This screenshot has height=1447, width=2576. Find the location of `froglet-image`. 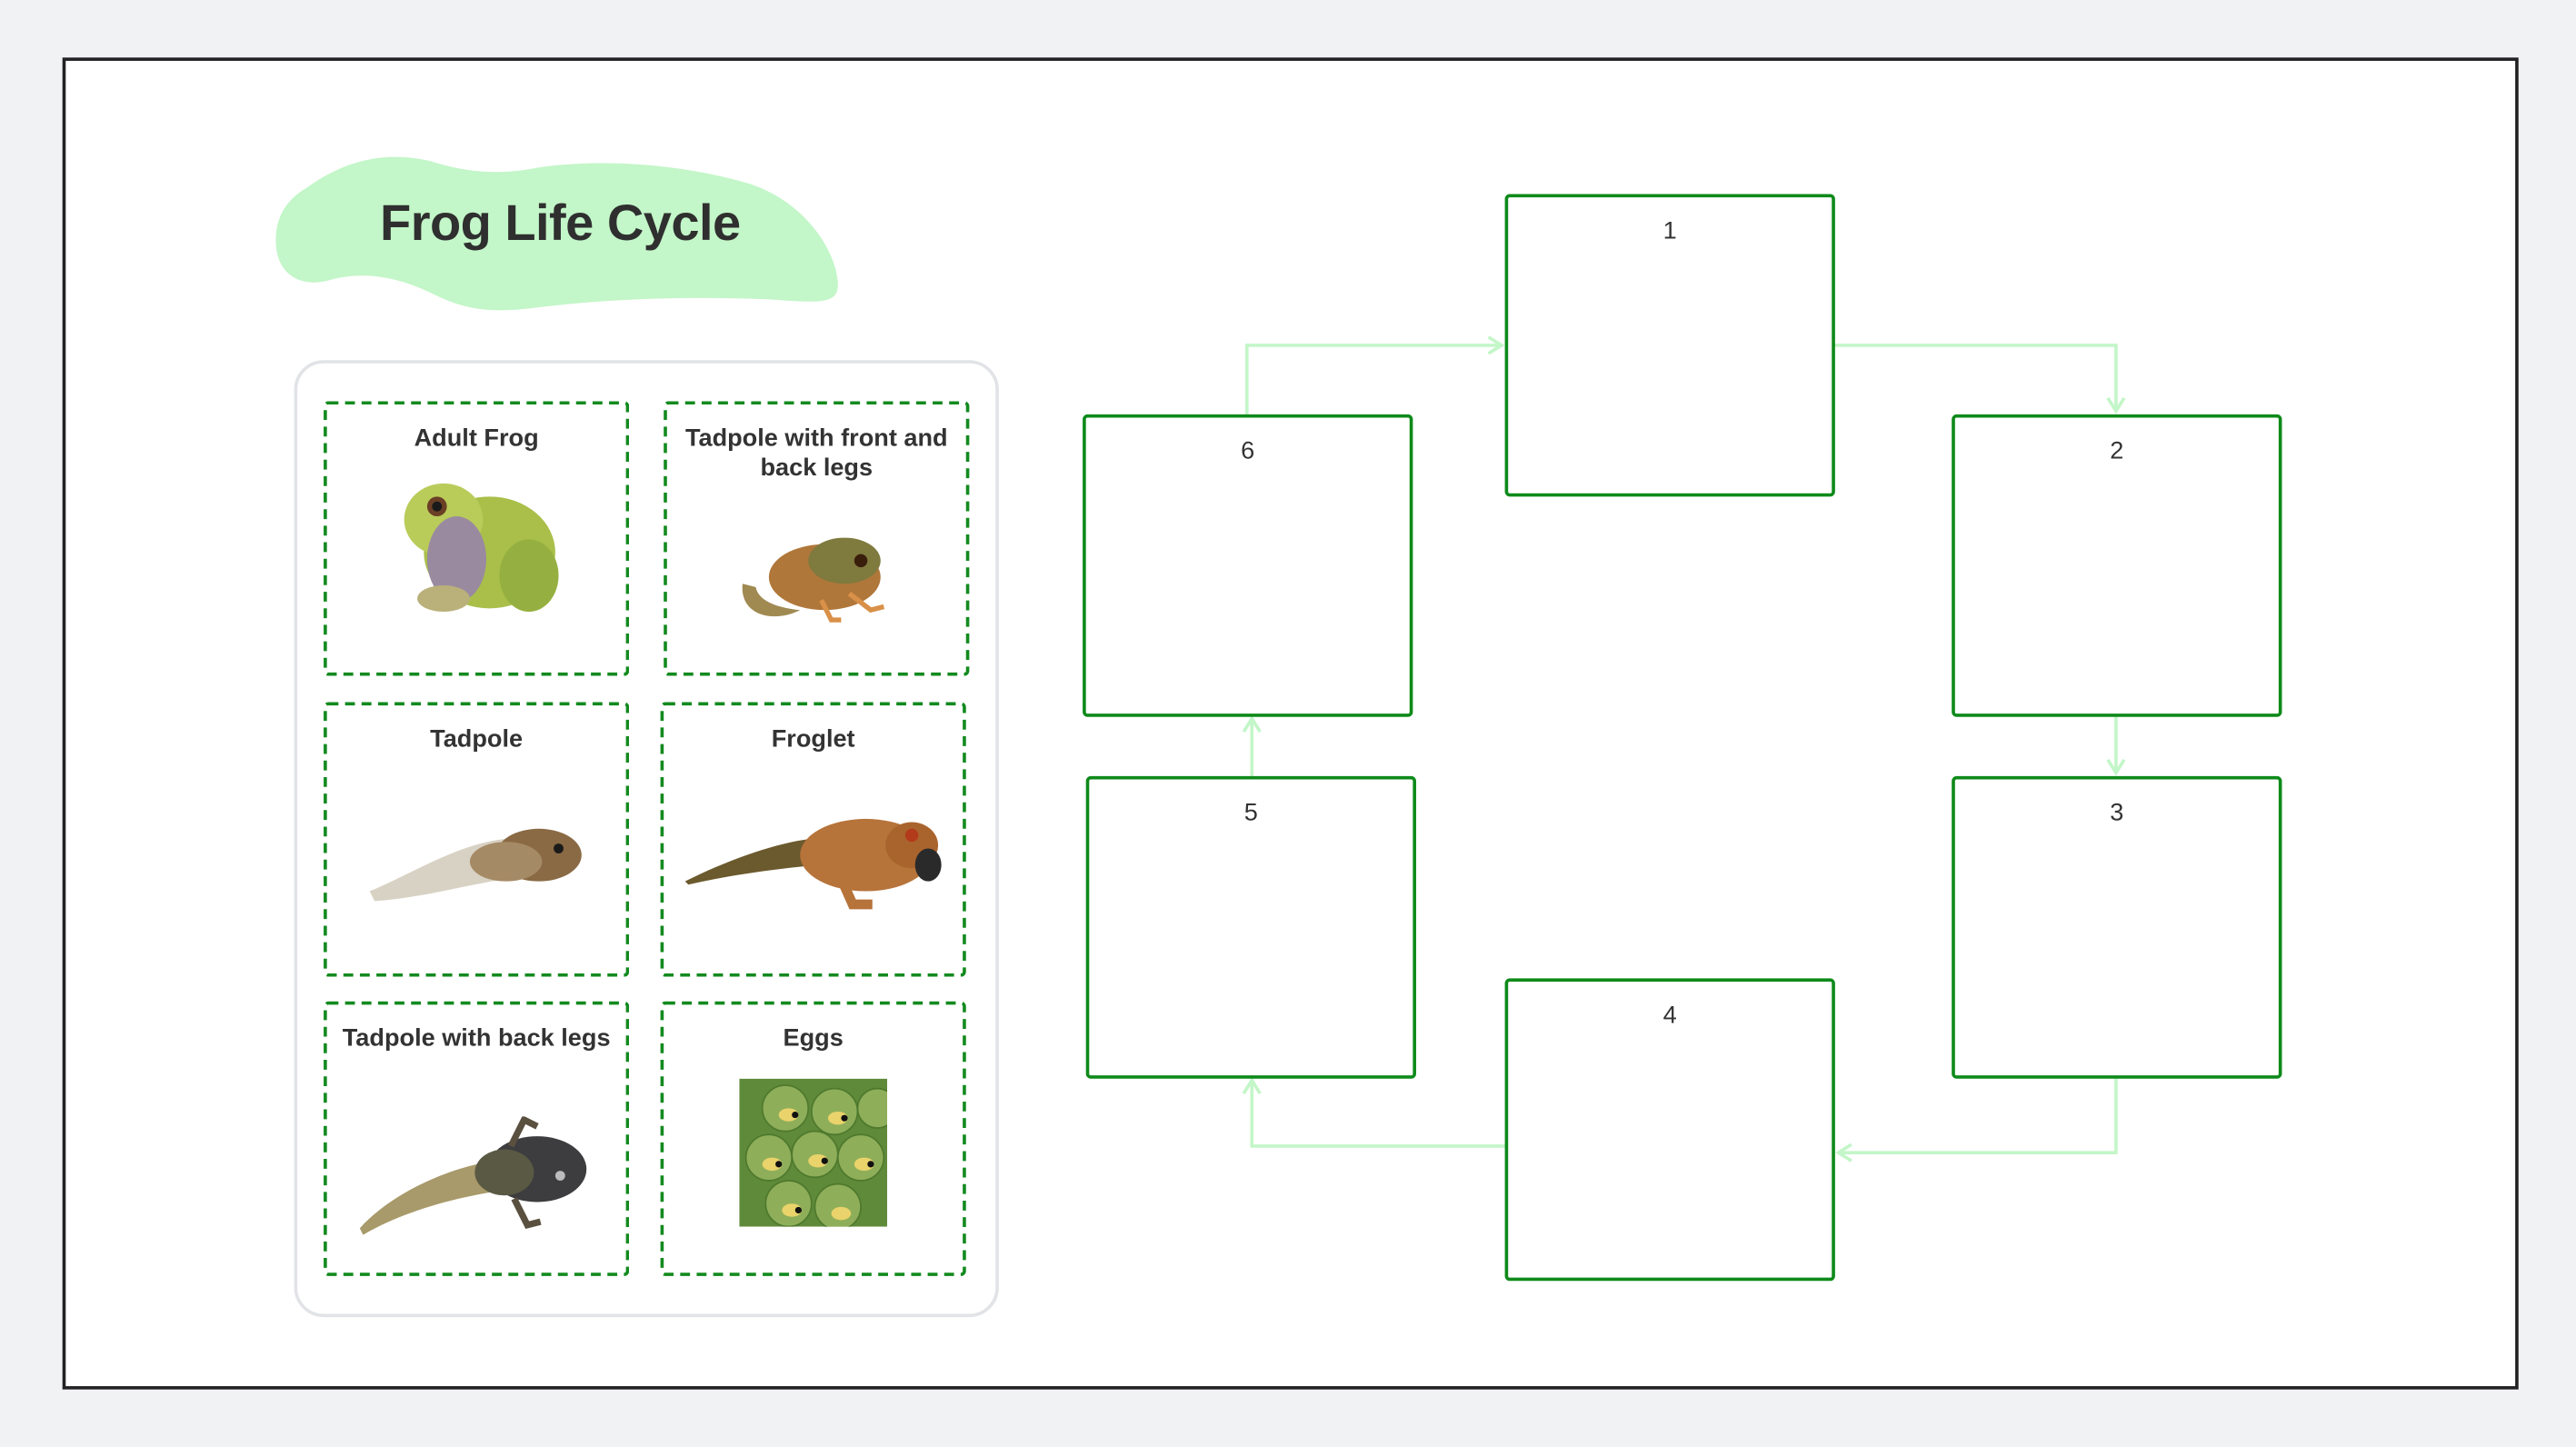

froglet-image is located at coordinates (813, 862).